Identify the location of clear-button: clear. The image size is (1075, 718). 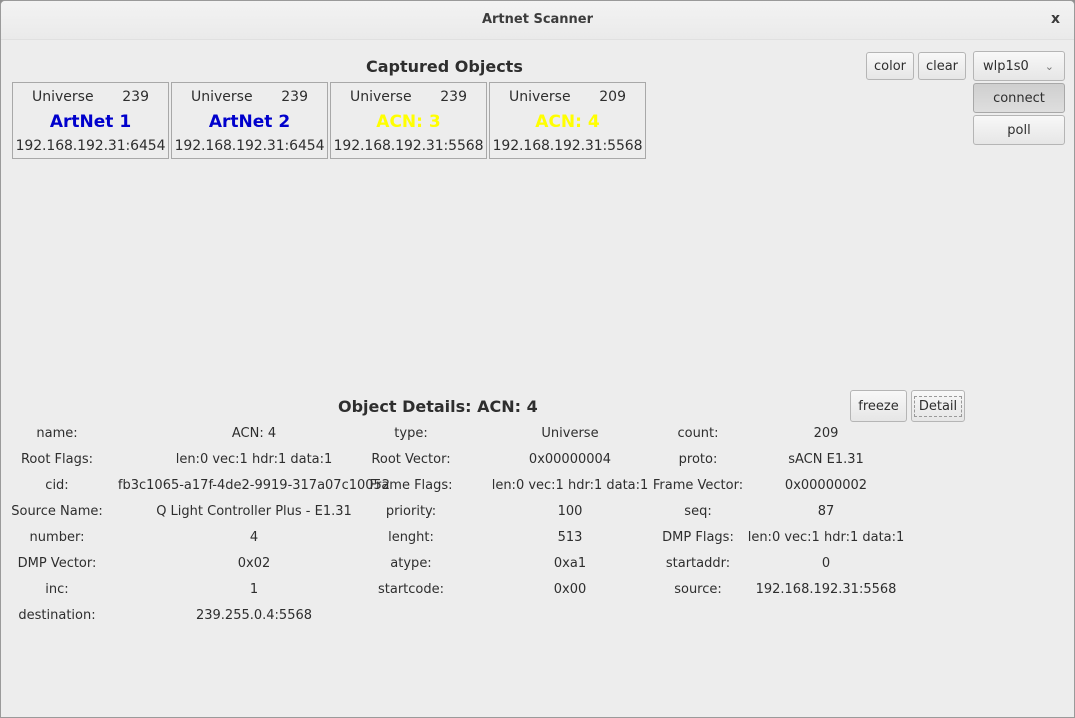
(942, 66).